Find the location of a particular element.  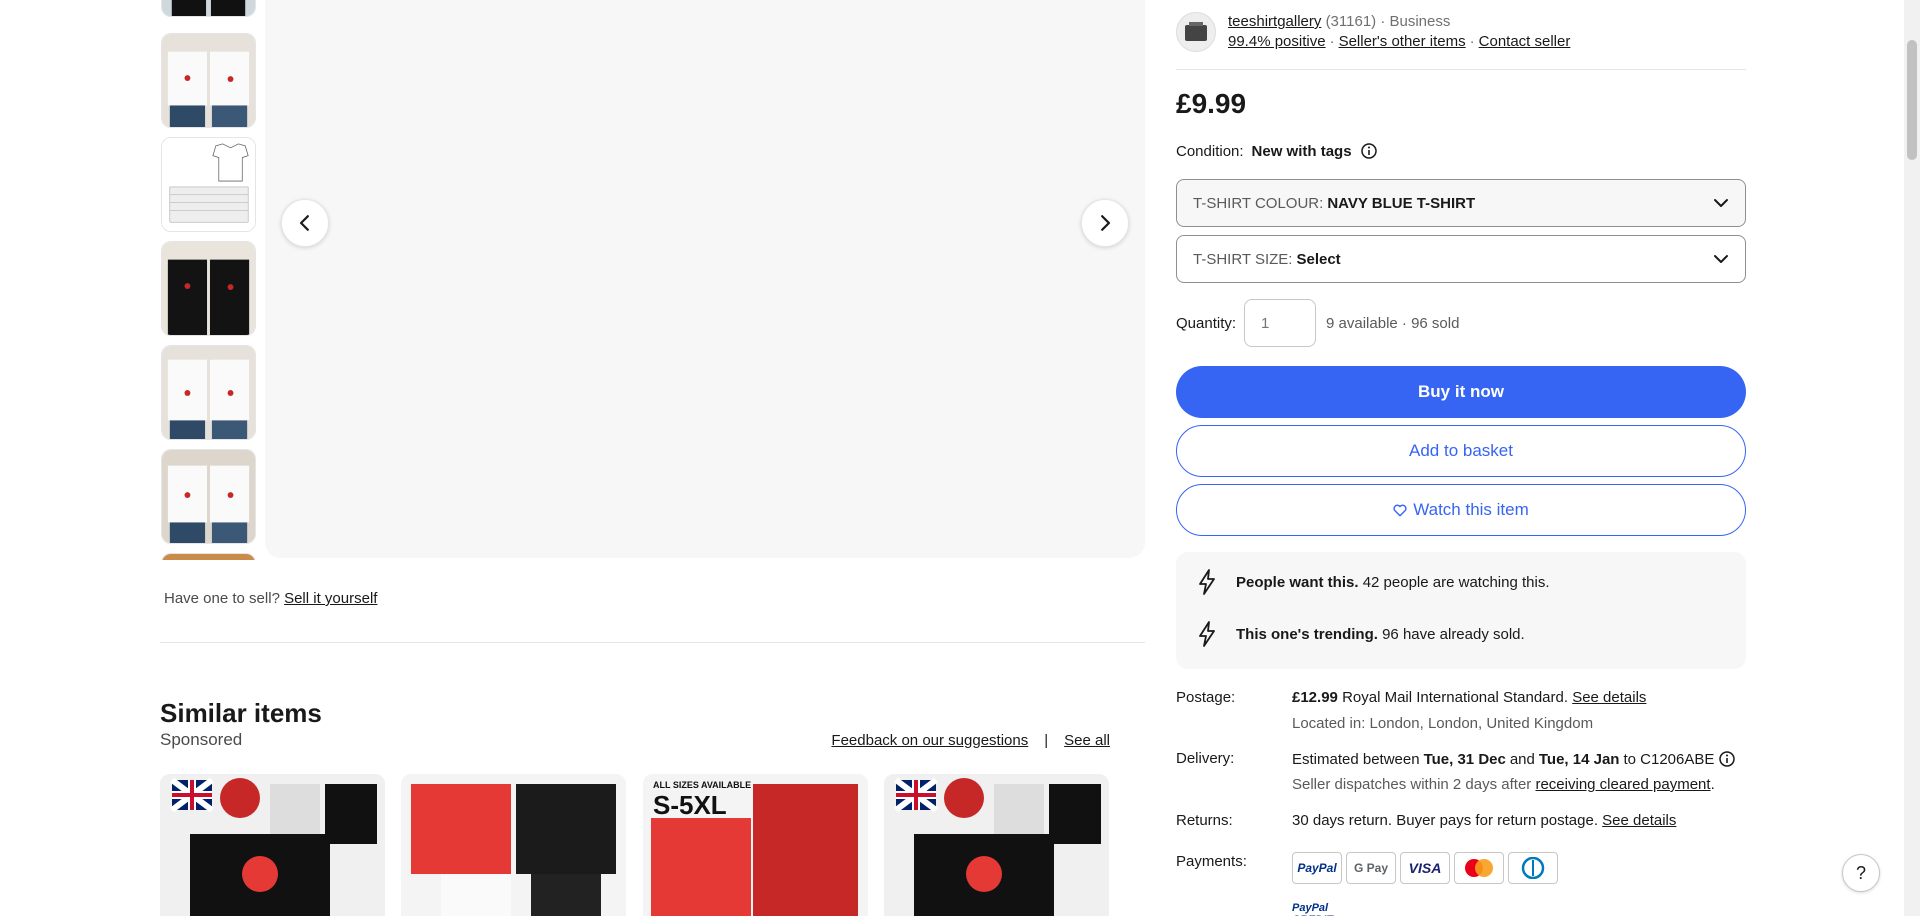

chevron-right-icon is located at coordinates (1106, 223).